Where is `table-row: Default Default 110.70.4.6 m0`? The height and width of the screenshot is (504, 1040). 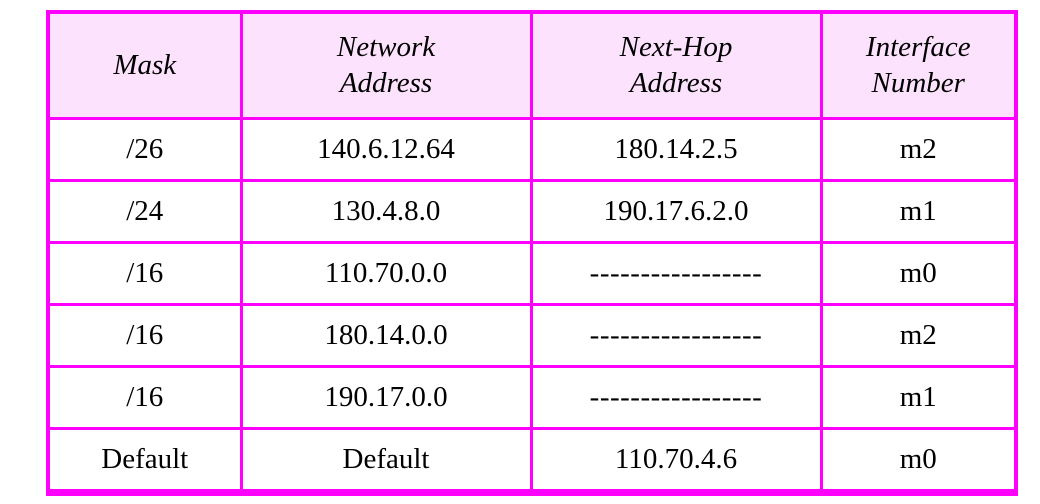
table-row: Default Default 110.70.4.6 m0 is located at coordinates (532, 460).